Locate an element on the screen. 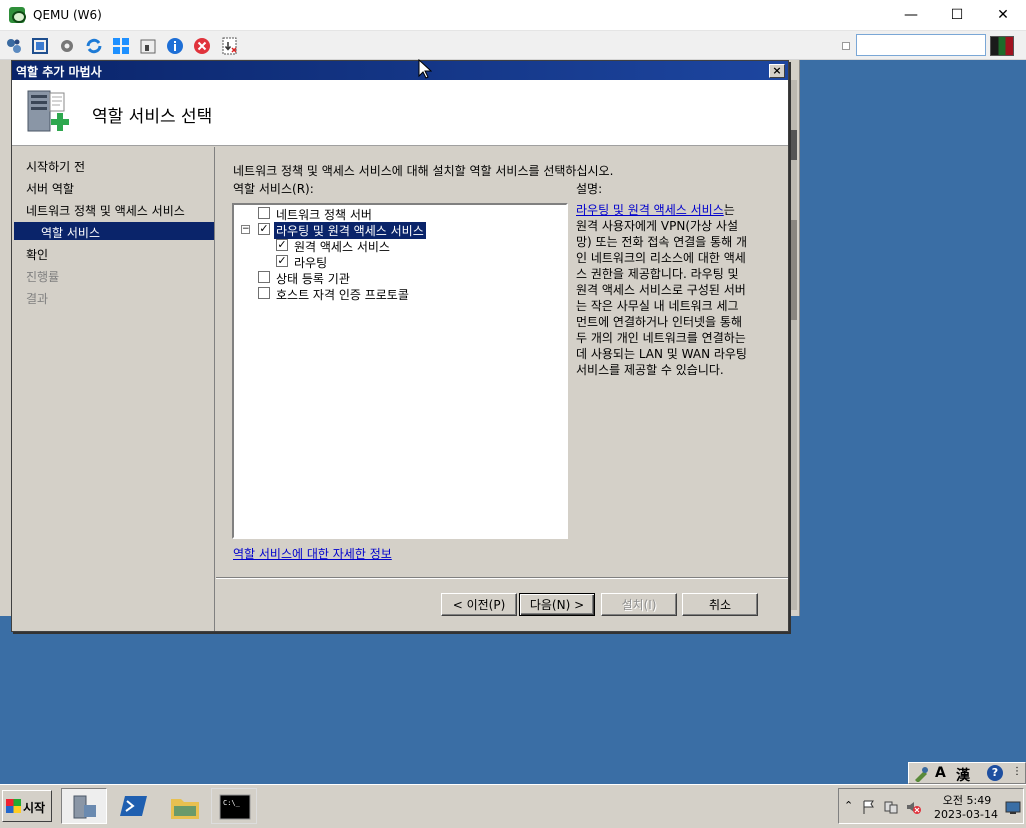 This screenshot has width=1026, height=828. language-bar: A 漢 ? ⋮ is located at coordinates (967, 773).